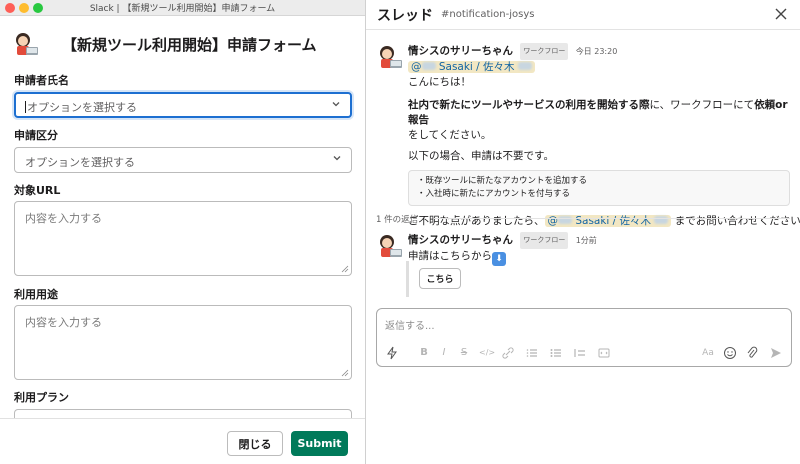 This screenshot has width=800, height=464. Describe the element at coordinates (41, 80) in the screenshot. I see `field-label-applicant-name: 申請者氏名` at that location.